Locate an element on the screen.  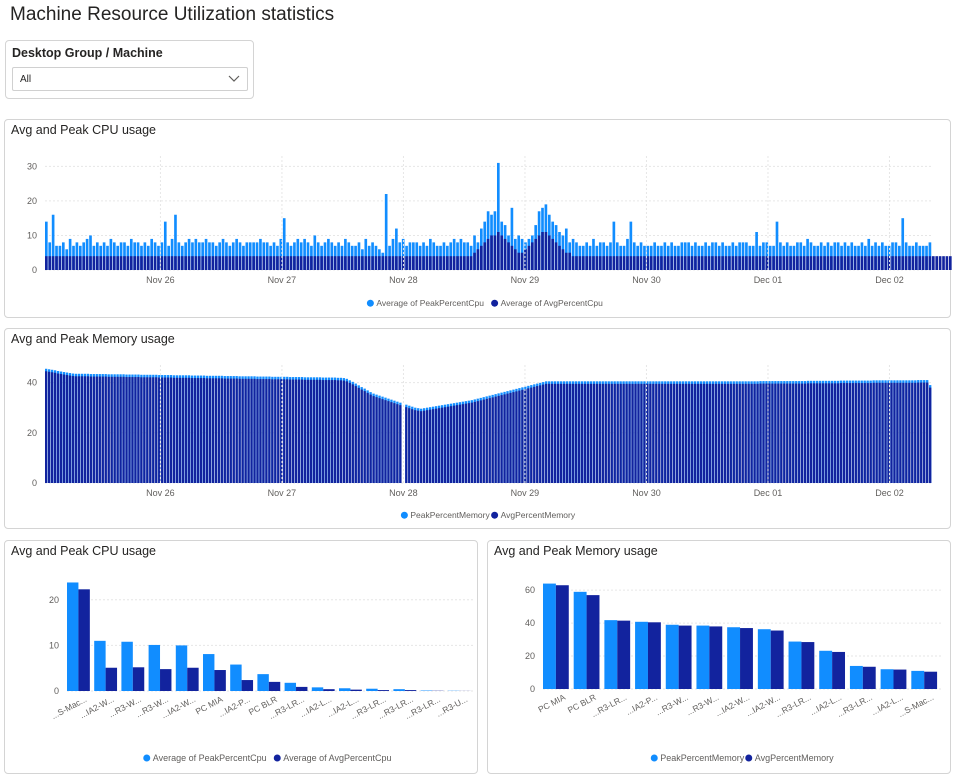
machine-dropdown: All is located at coordinates (130, 79).